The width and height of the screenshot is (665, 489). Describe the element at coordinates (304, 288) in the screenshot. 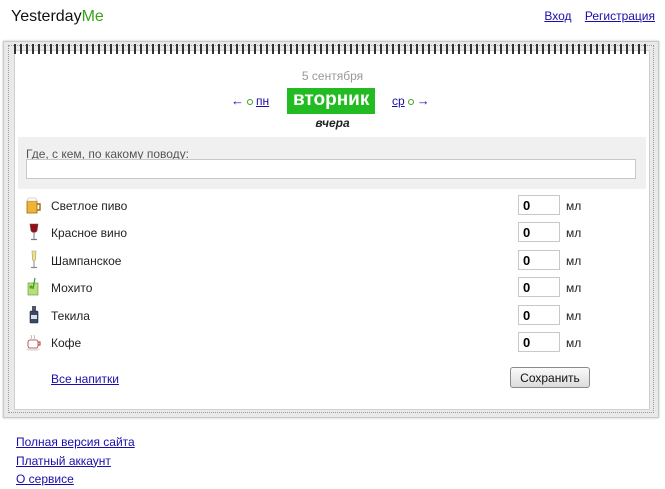

I see `drink-row-mojito: Мохито мл` at that location.